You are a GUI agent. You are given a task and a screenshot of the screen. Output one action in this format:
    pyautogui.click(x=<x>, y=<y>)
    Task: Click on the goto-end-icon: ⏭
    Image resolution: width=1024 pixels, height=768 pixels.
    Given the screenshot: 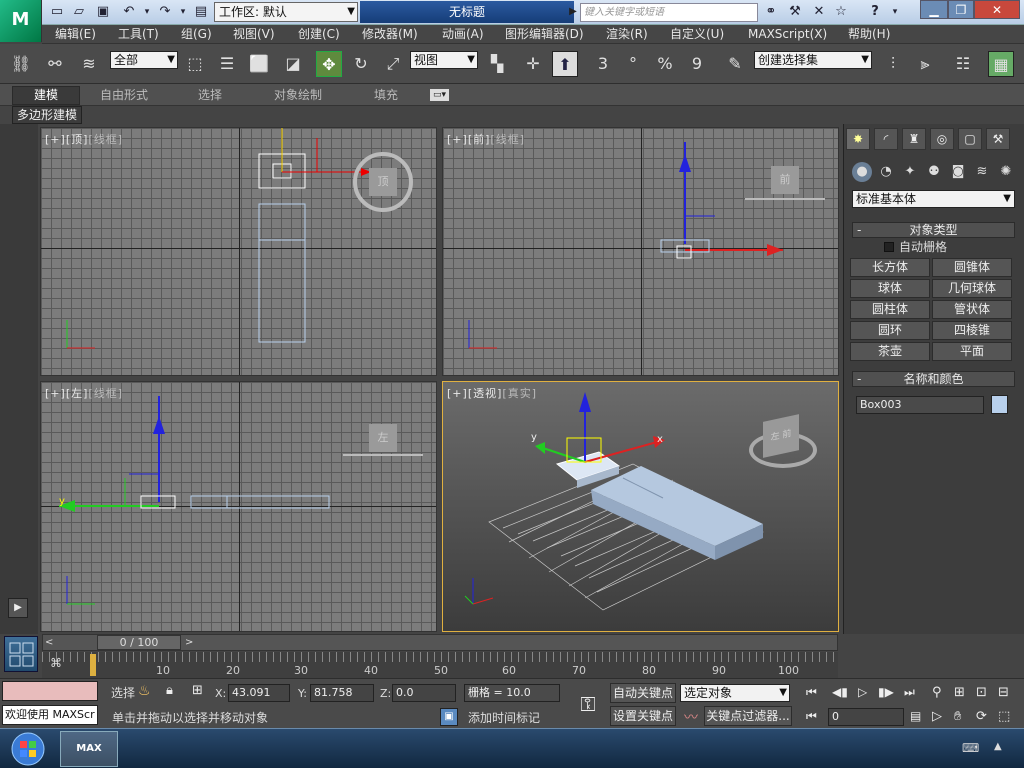 What is the action you would take?
    pyautogui.click(x=909, y=692)
    